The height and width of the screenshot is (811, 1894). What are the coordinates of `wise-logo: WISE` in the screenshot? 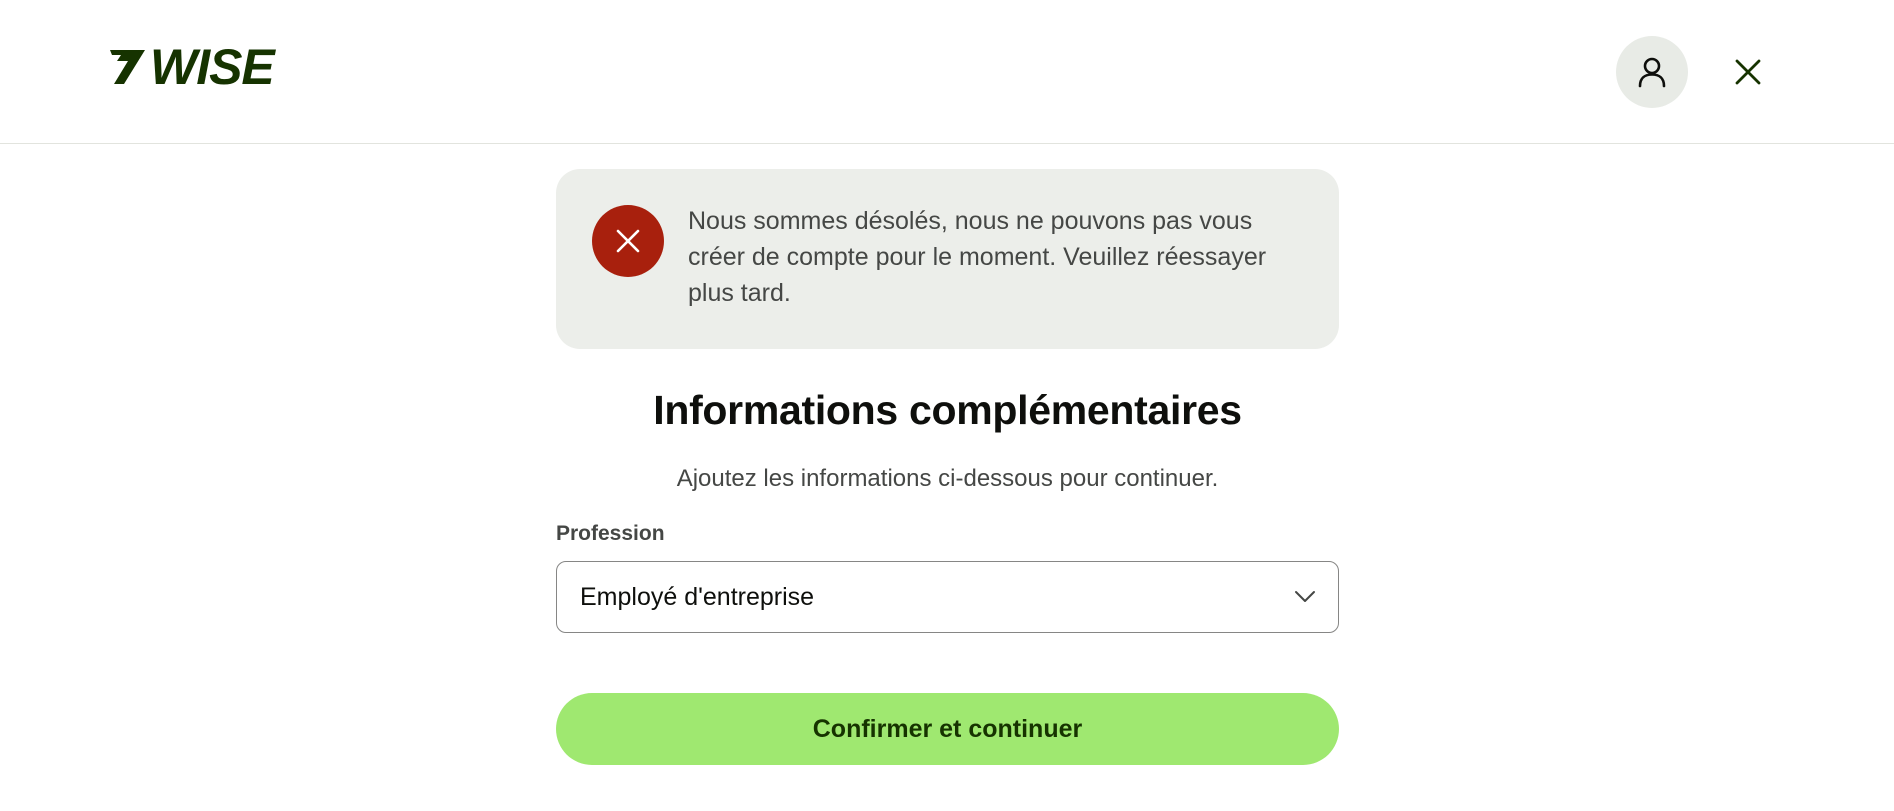 It's located at (191, 67).